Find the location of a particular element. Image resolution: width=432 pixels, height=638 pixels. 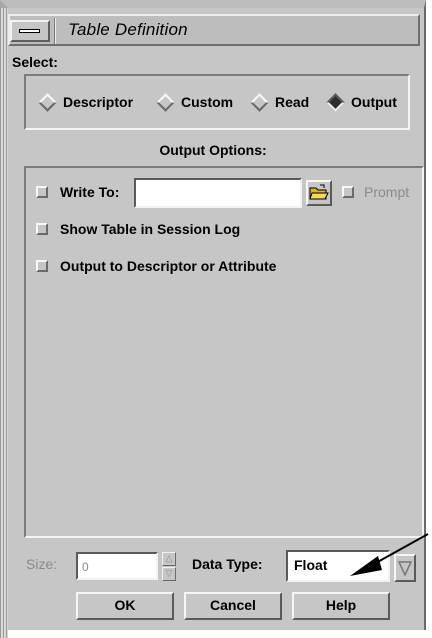

radio-custom: Custom is located at coordinates (194, 102).